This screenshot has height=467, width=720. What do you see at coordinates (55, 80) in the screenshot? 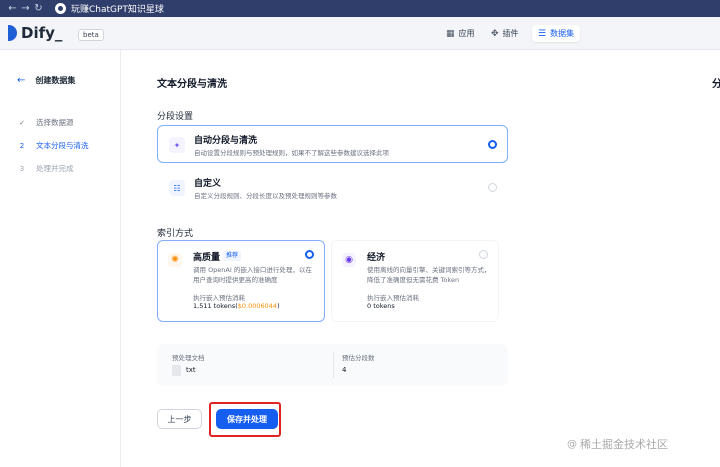
I see `sidebar-title: 创建数据集` at bounding box center [55, 80].